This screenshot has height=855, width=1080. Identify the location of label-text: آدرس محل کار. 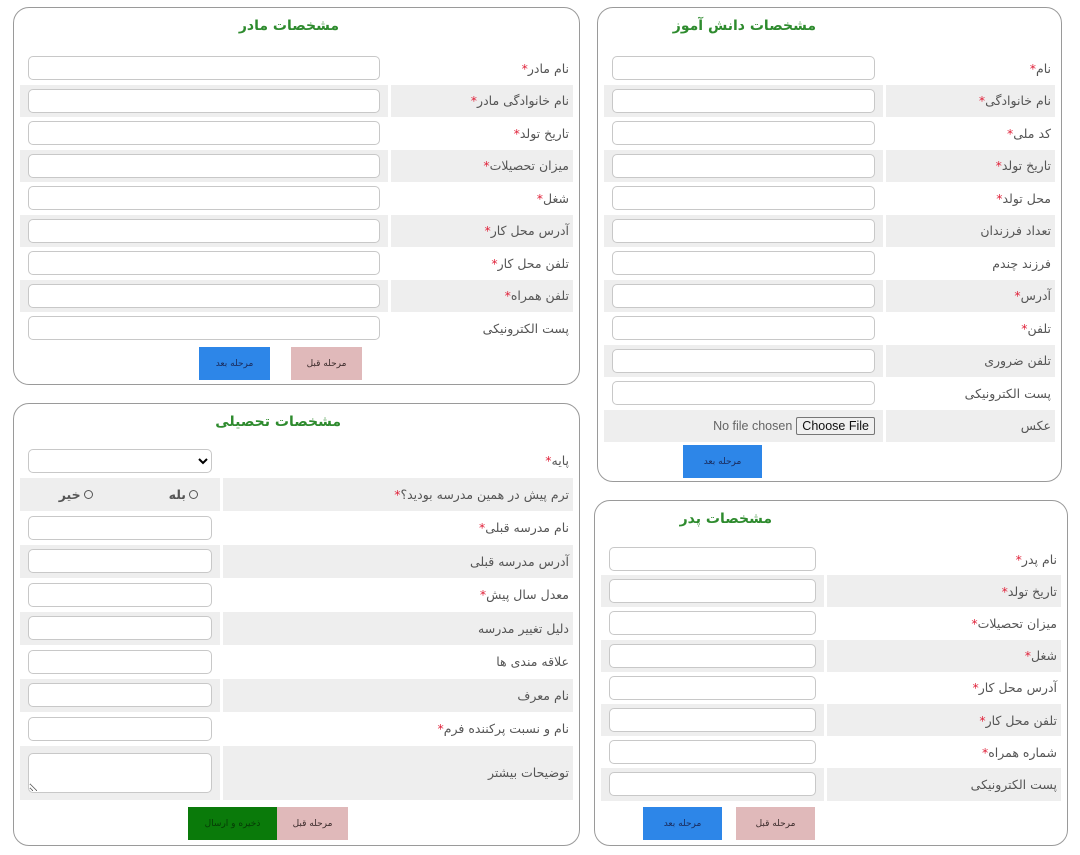
(1017, 688).